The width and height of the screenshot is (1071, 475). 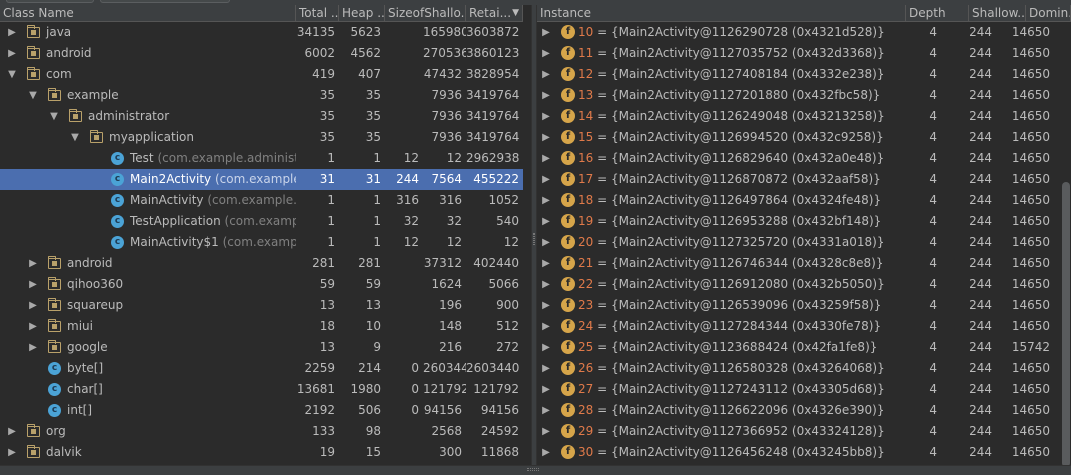 I want to click on sort-desc-icon: ▼, so click(x=515, y=13).